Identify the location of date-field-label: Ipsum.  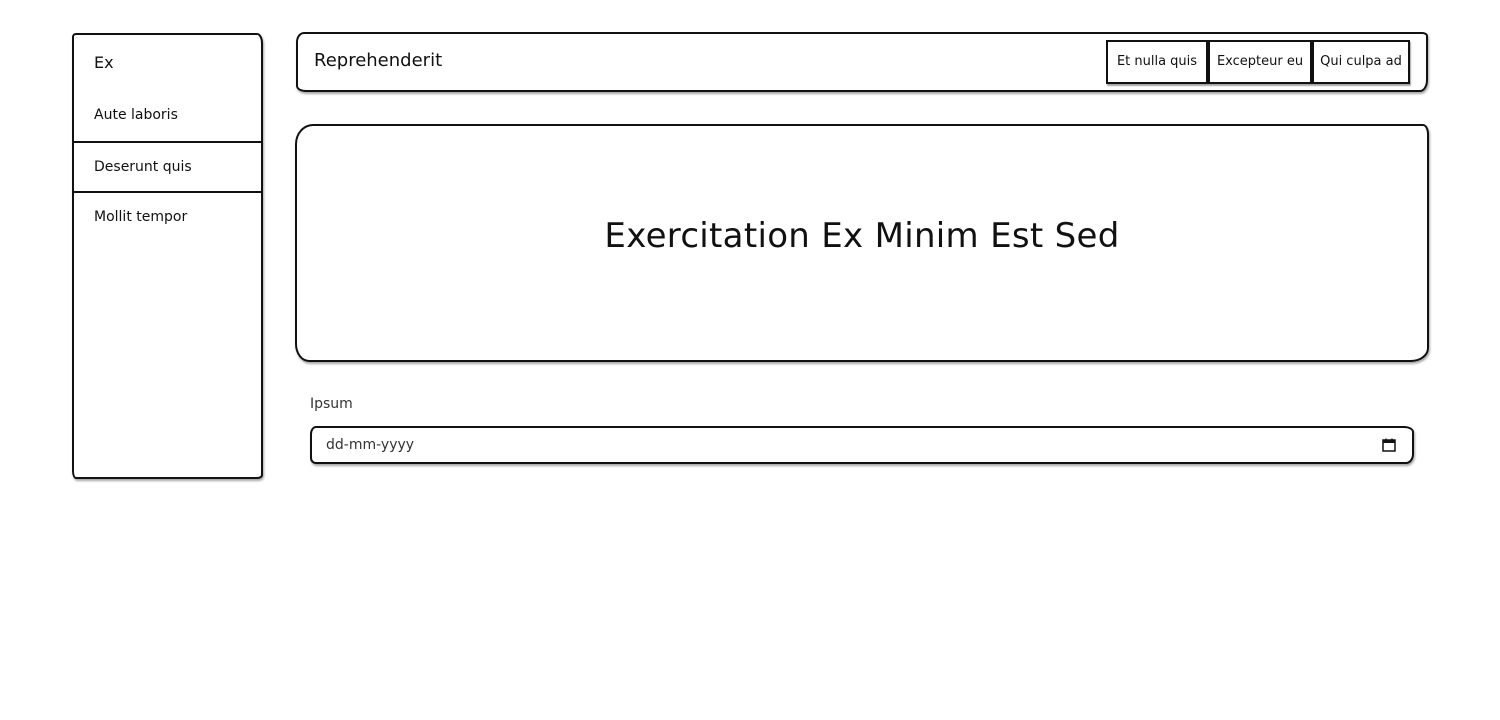
(331, 404).